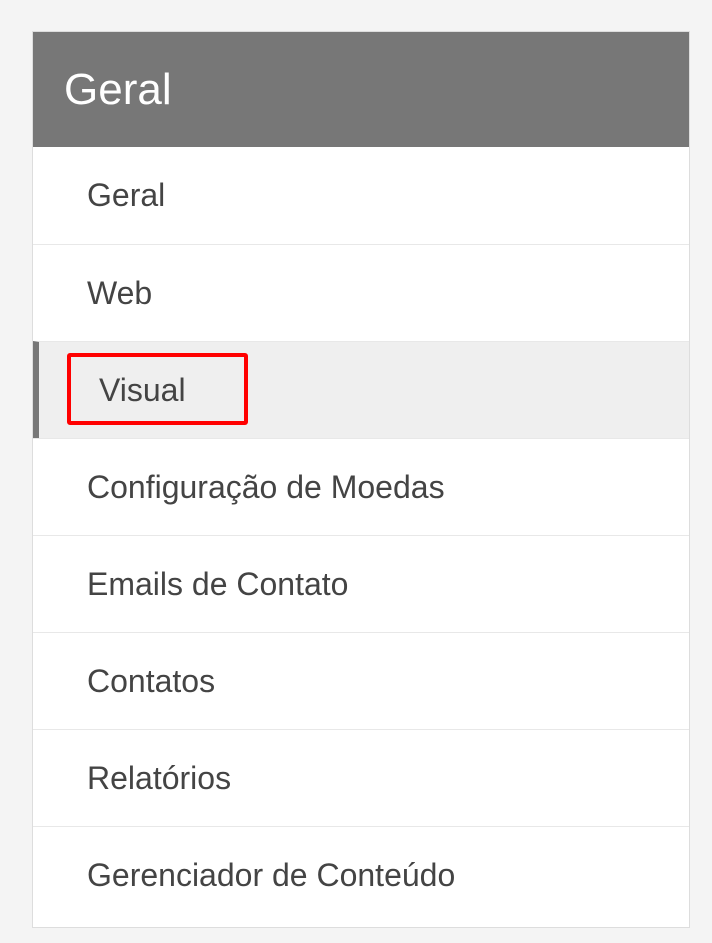 Image resolution: width=712 pixels, height=943 pixels. Describe the element at coordinates (361, 583) in the screenshot. I see `menu-item-emails-de-contato: Emails de Contato` at that location.